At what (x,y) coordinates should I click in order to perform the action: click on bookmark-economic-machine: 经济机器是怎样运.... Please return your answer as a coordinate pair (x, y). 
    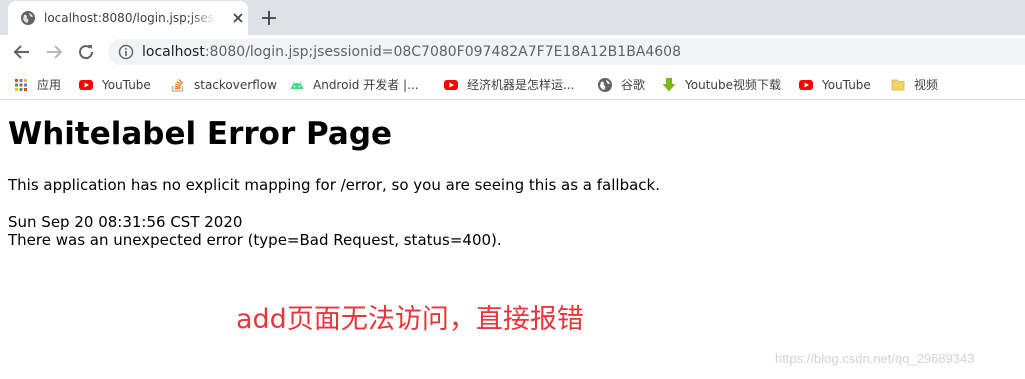
    Looking at the image, I should click on (508, 84).